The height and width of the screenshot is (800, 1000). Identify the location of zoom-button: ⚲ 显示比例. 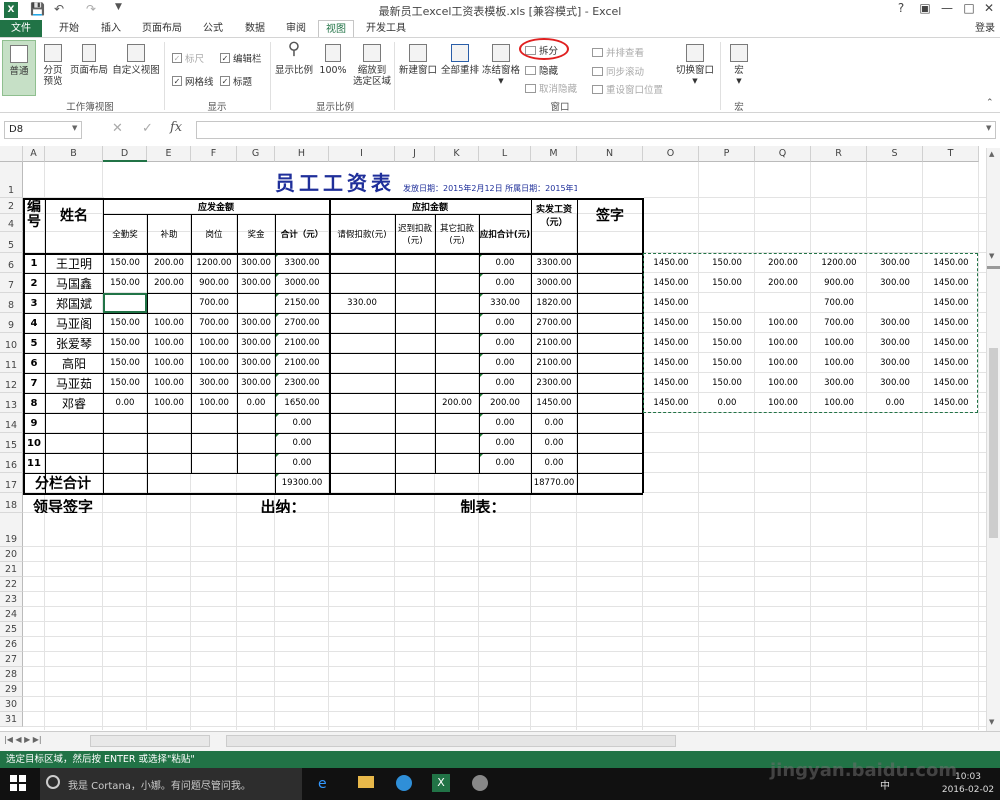
(294, 59).